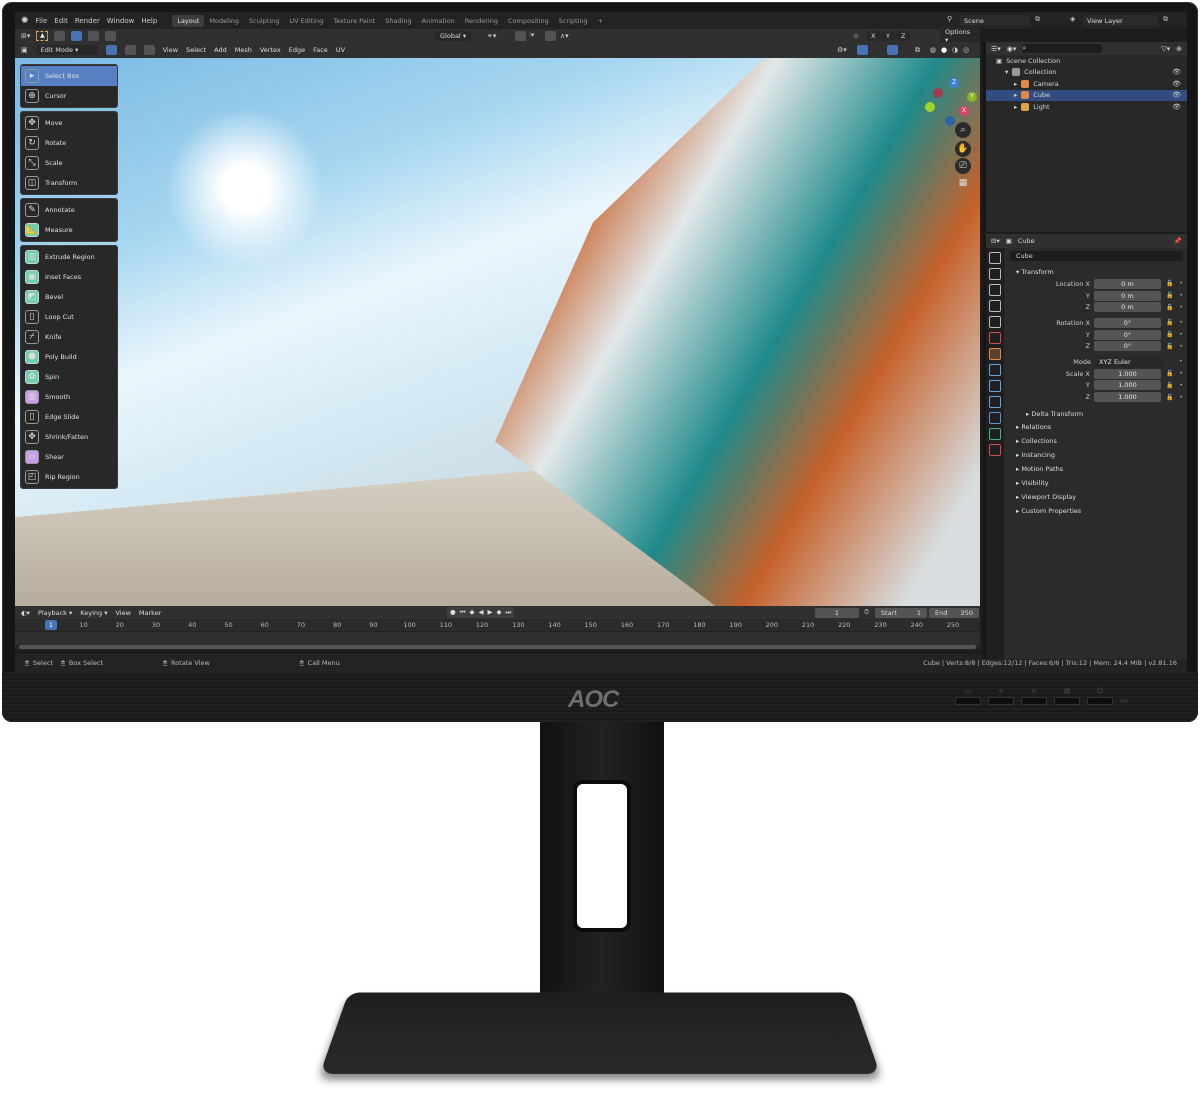 The width and height of the screenshot is (1200, 1100). Describe the element at coordinates (903, 35) in the screenshot. I see `axis-z-toggle: Z` at that location.